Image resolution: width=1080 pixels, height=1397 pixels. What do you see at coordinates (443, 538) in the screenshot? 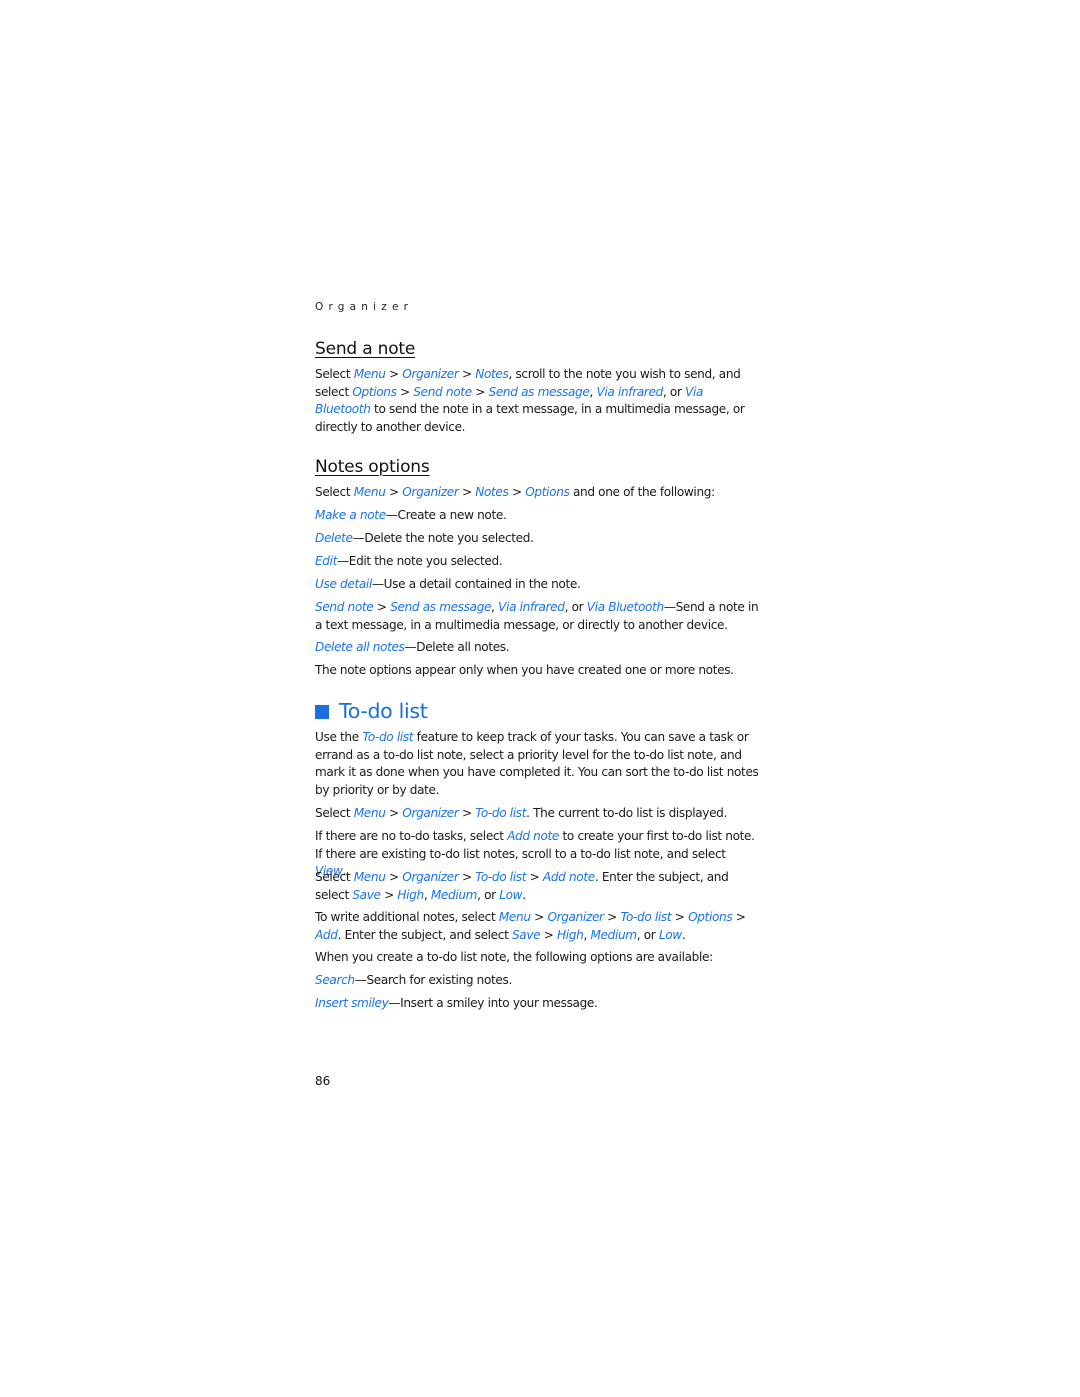
I see `option-desc: —Delete the note you selected.` at bounding box center [443, 538].